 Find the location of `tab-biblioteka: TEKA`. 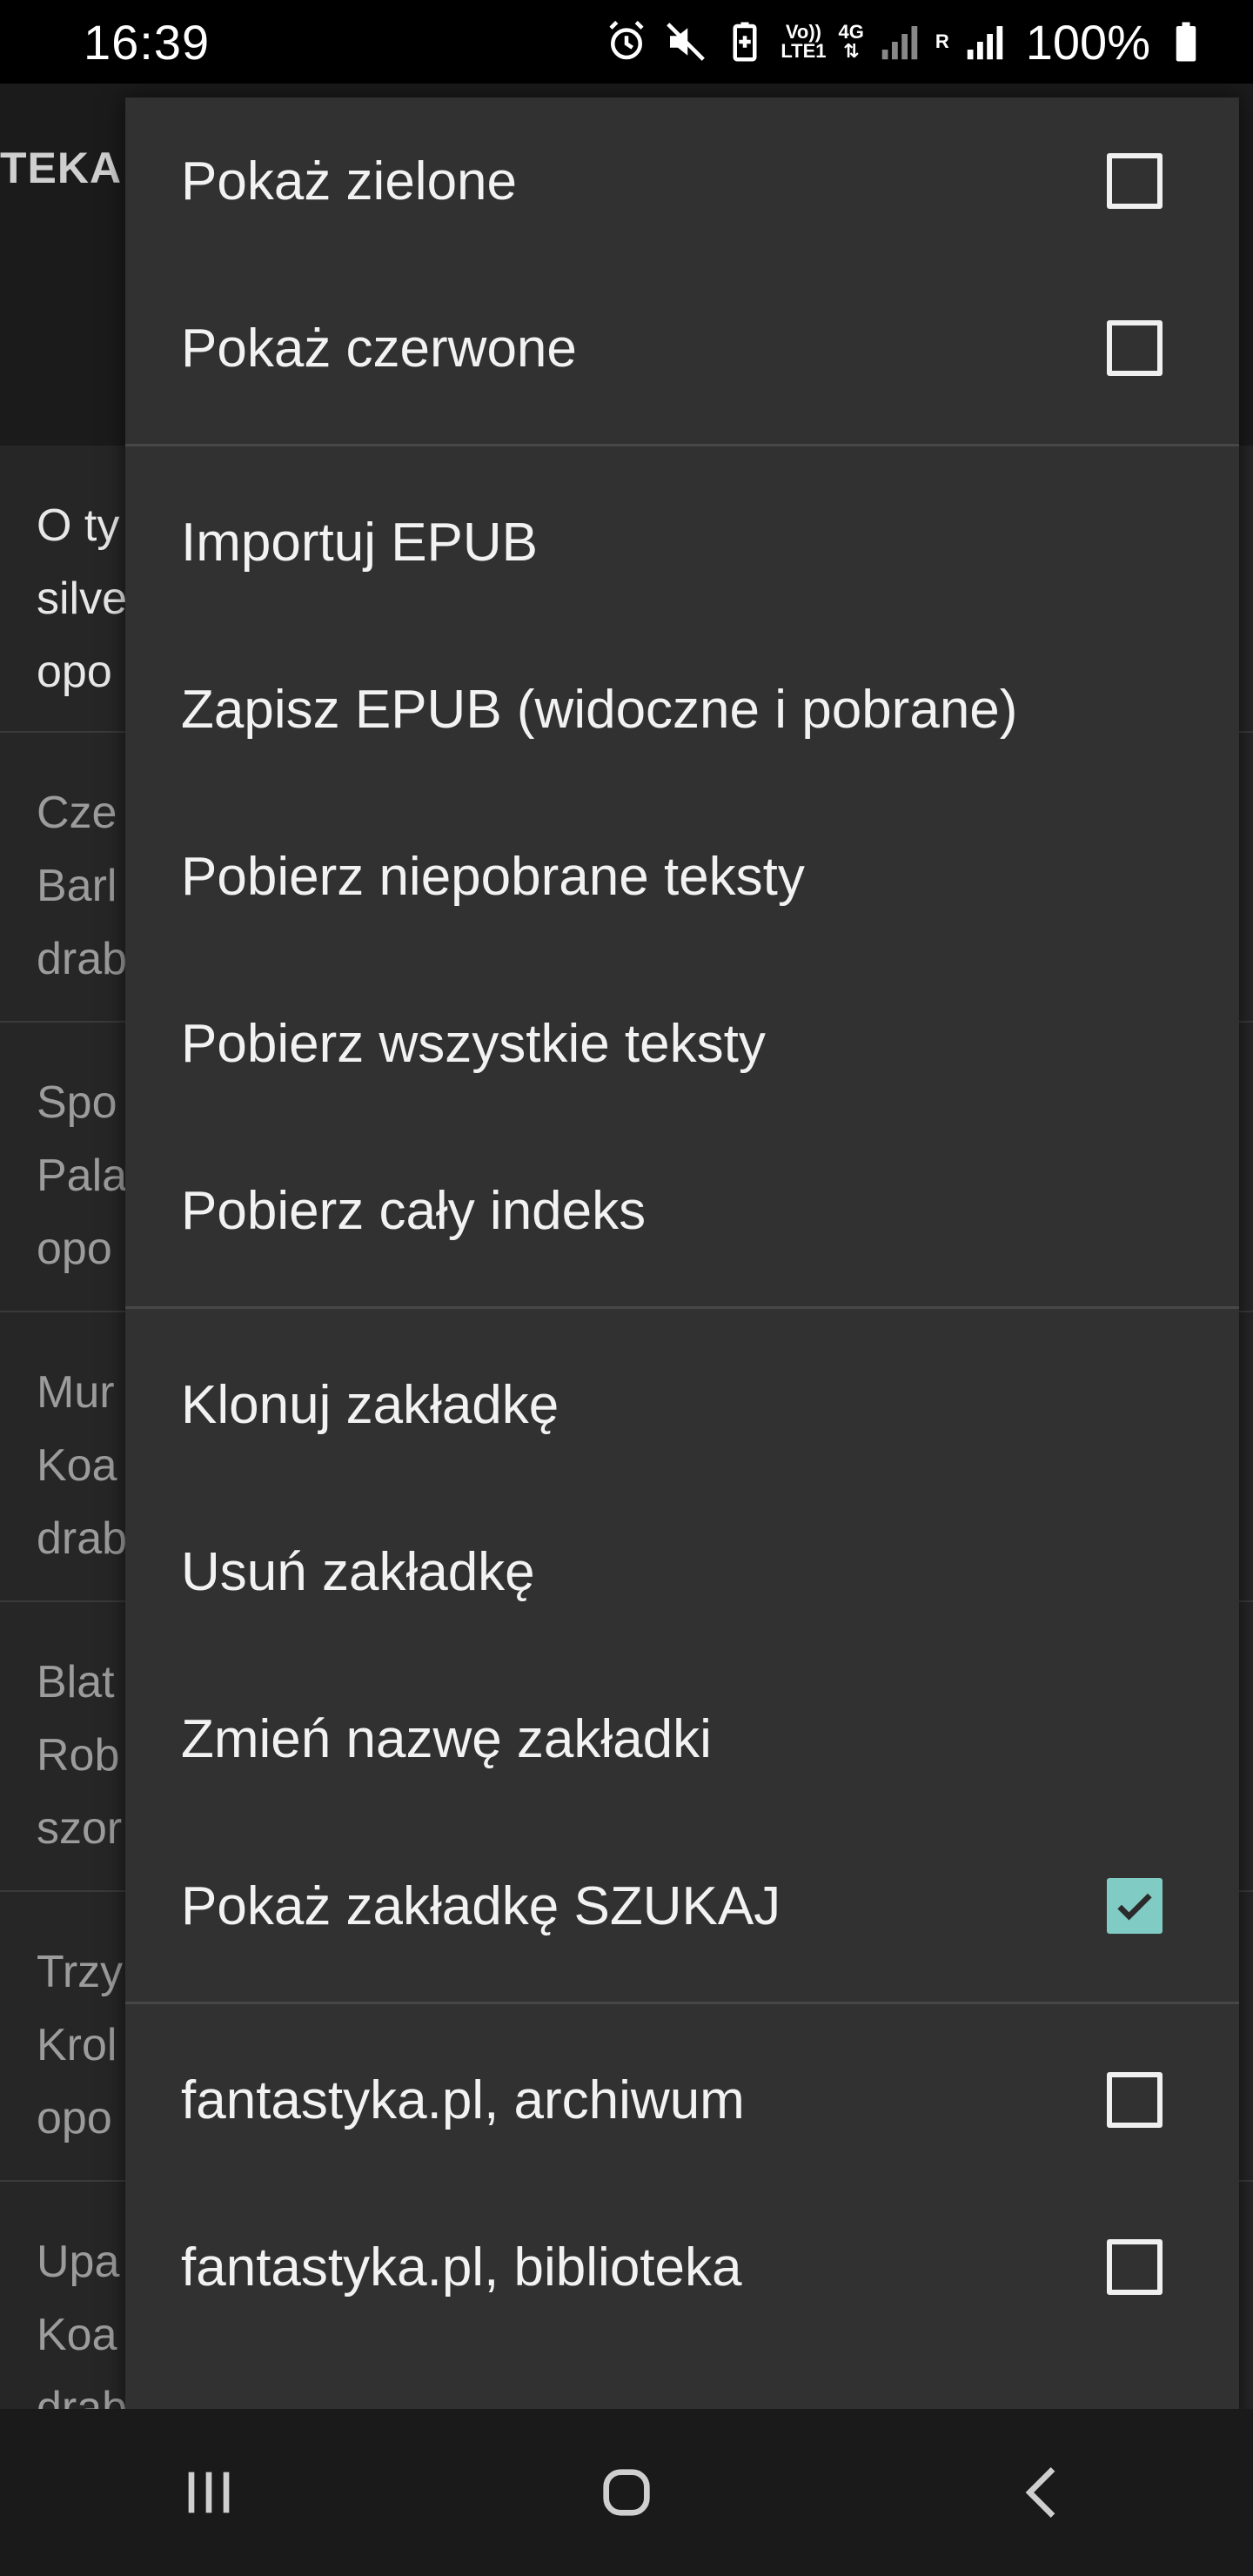

tab-biblioteka: TEKA is located at coordinates (61, 168).